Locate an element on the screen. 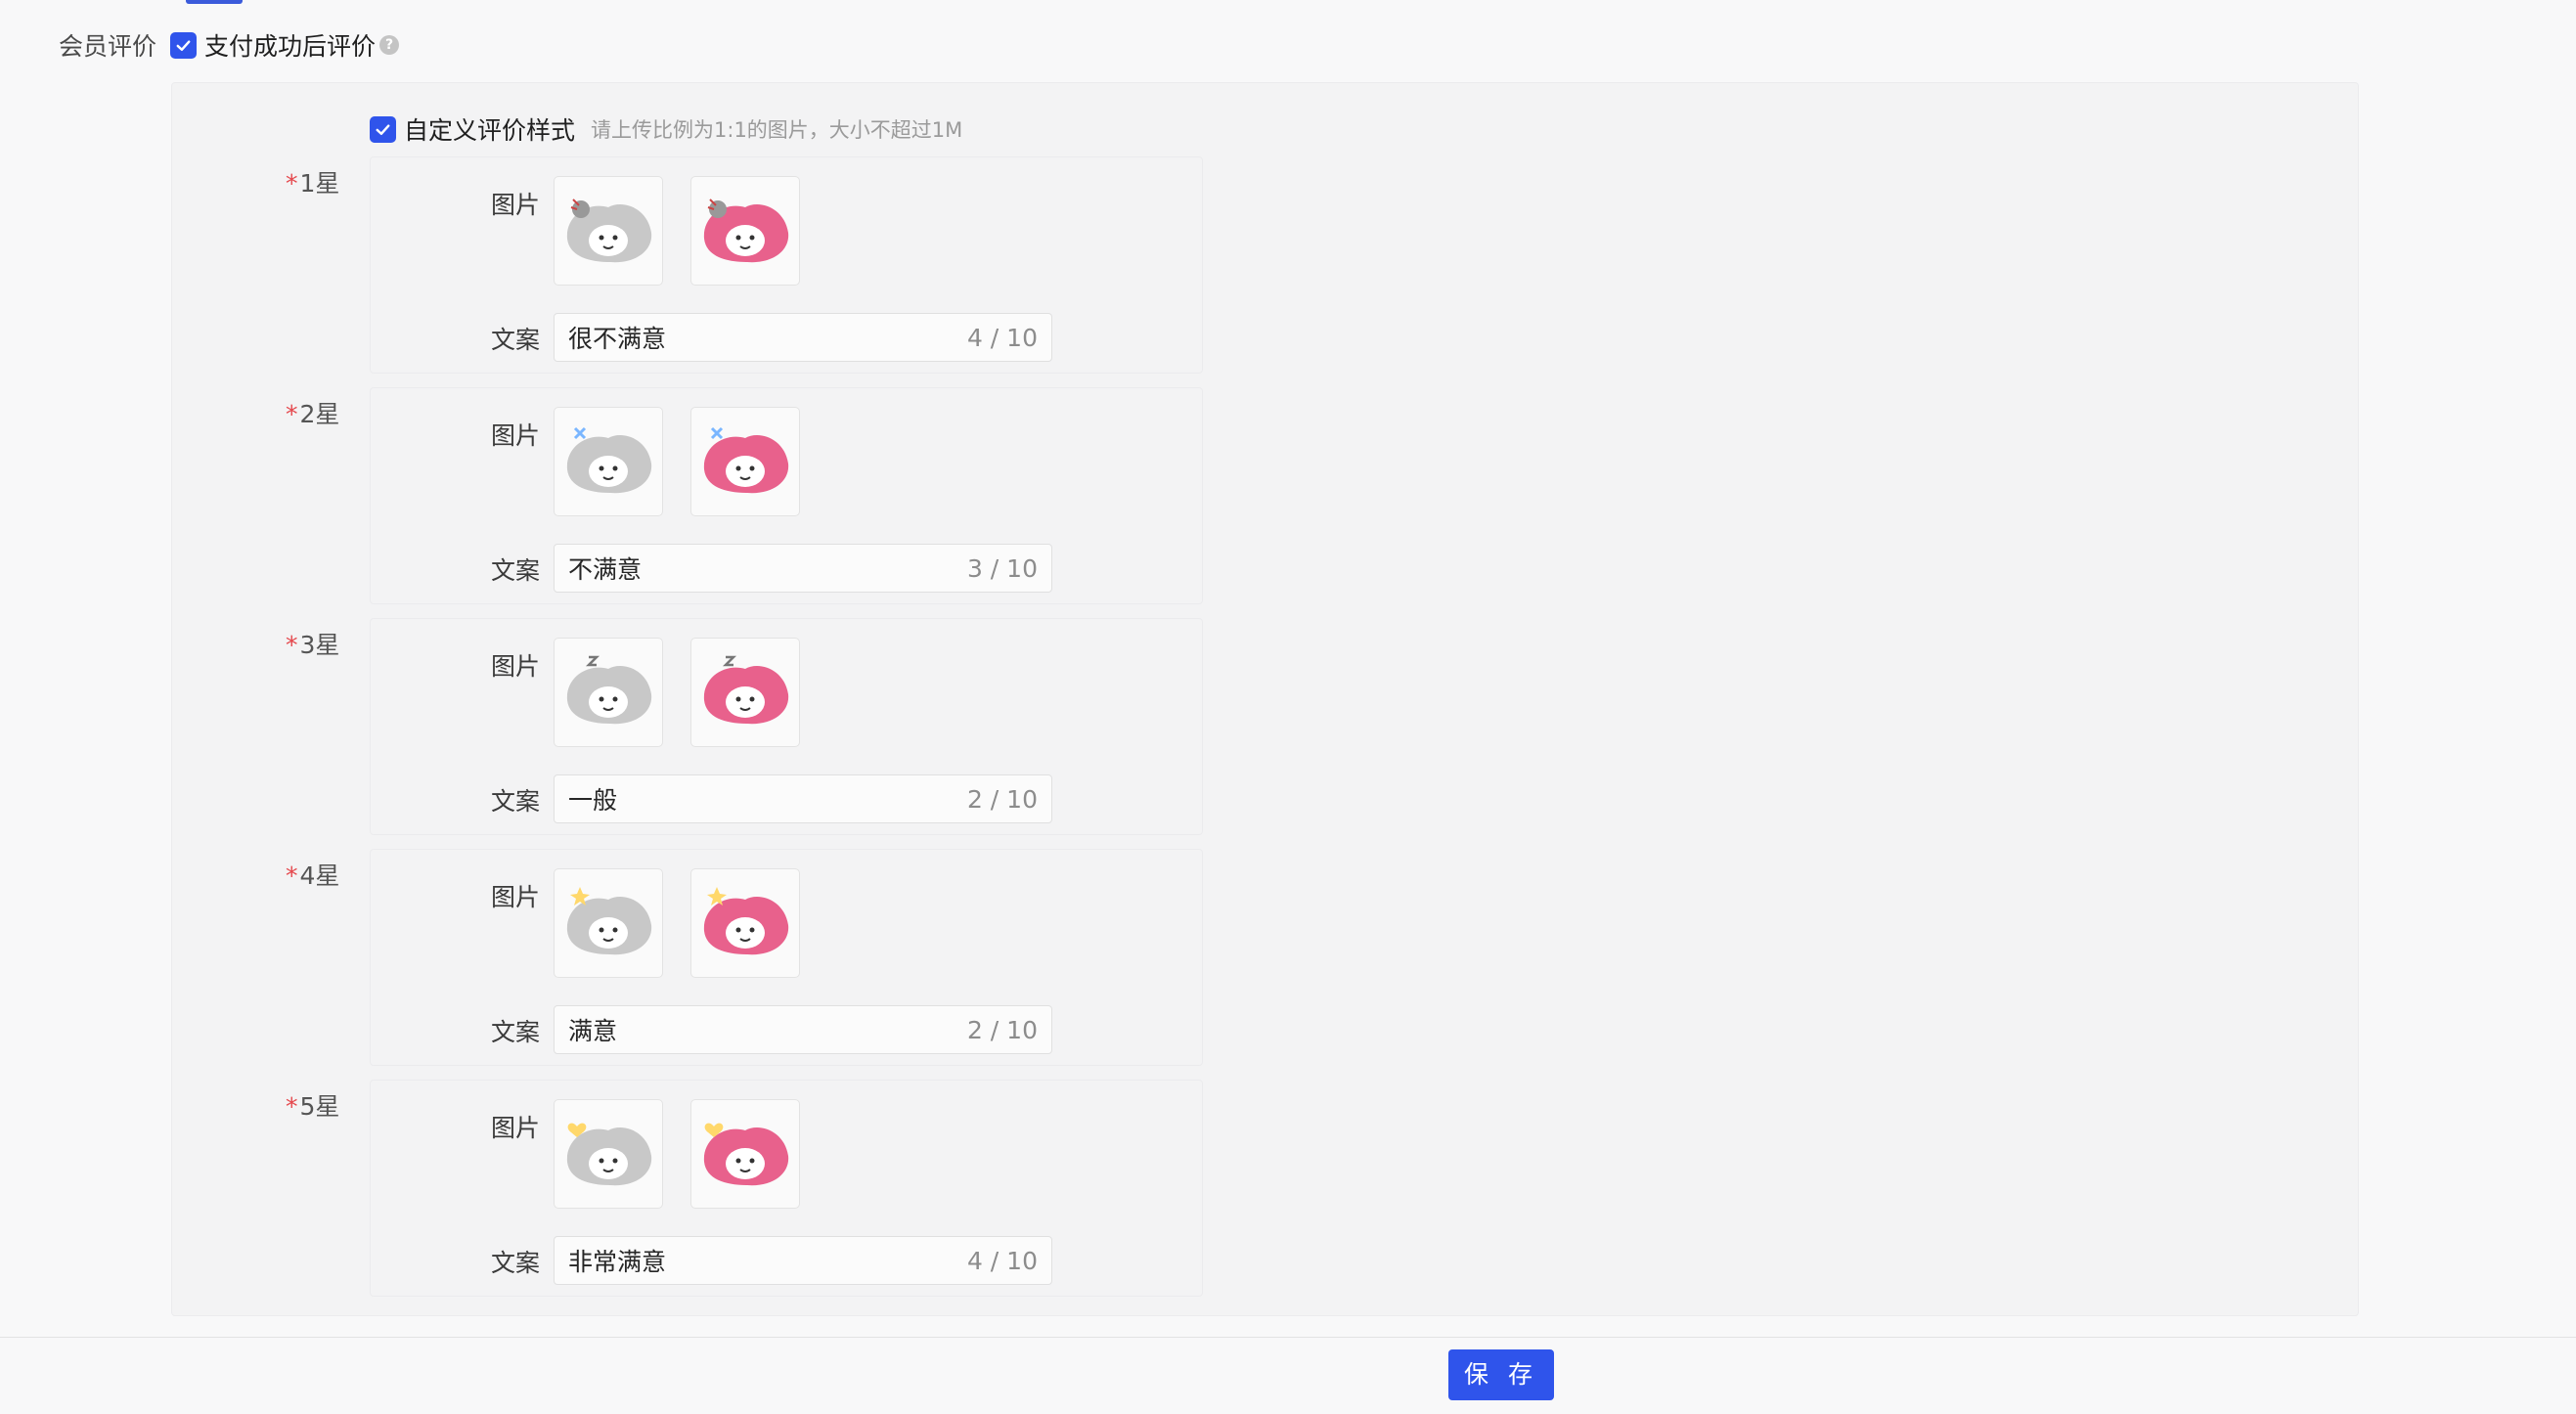 The width and height of the screenshot is (2576, 1414). help-icon: ? is located at coordinates (389, 45).